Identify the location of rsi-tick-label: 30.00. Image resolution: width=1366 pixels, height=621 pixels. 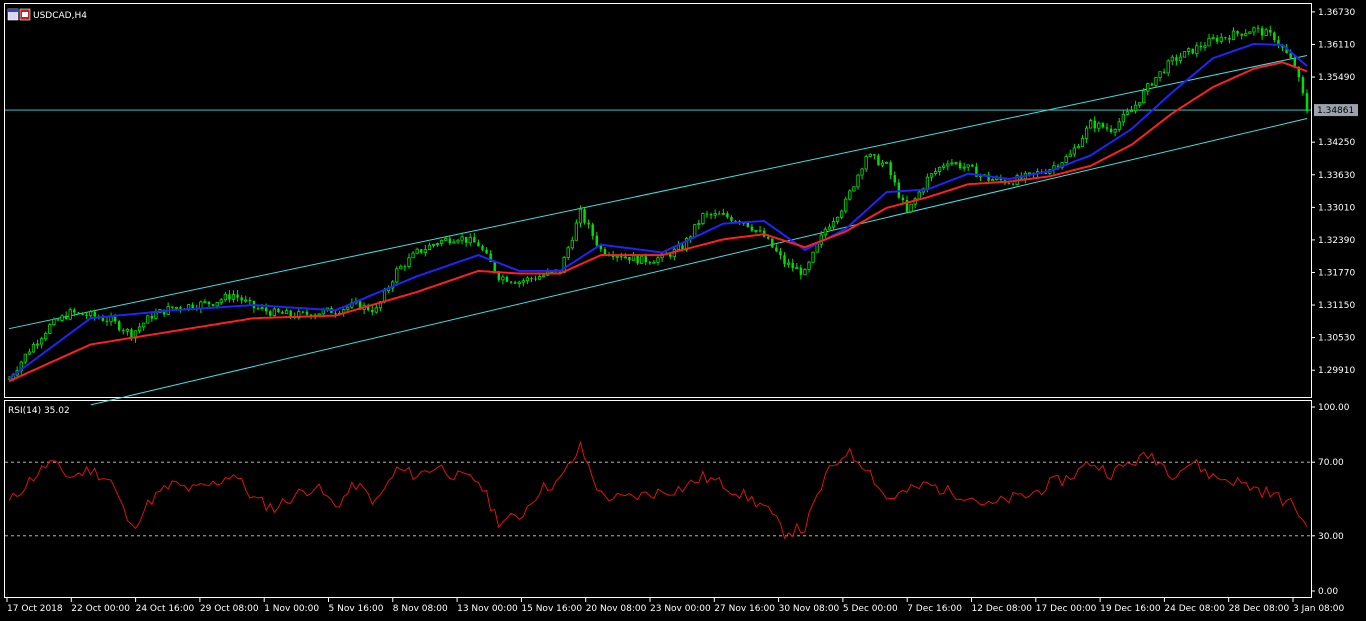
(1331, 537).